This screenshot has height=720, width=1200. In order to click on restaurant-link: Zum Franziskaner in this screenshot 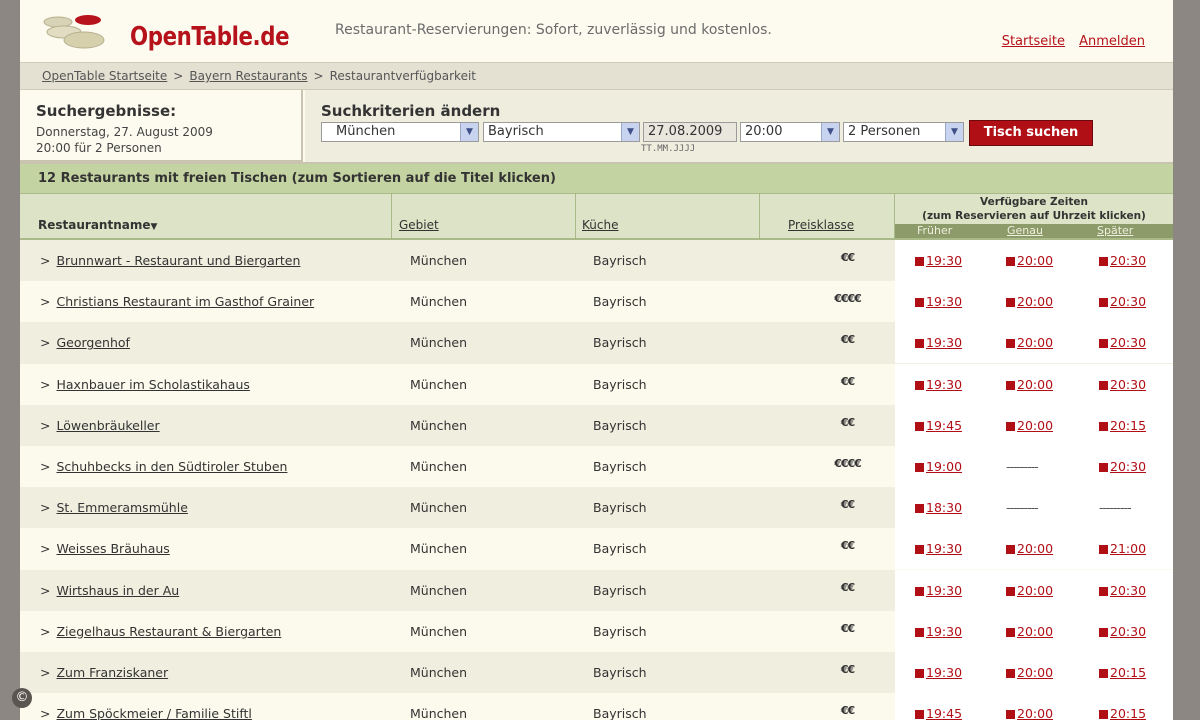, I will do `click(112, 672)`.